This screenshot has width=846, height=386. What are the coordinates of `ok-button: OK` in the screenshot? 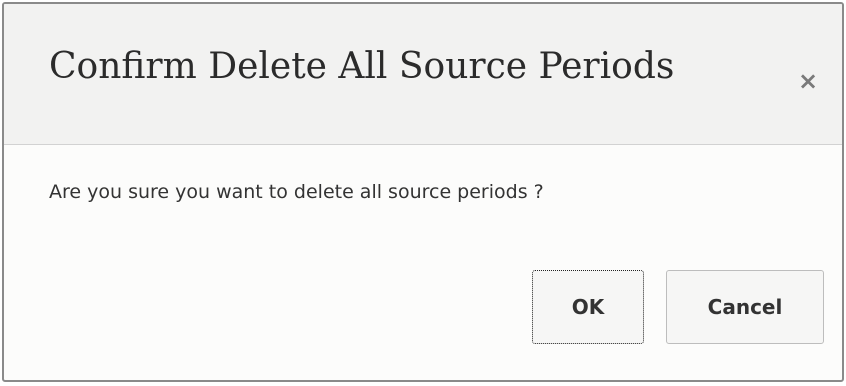 It's located at (588, 307).